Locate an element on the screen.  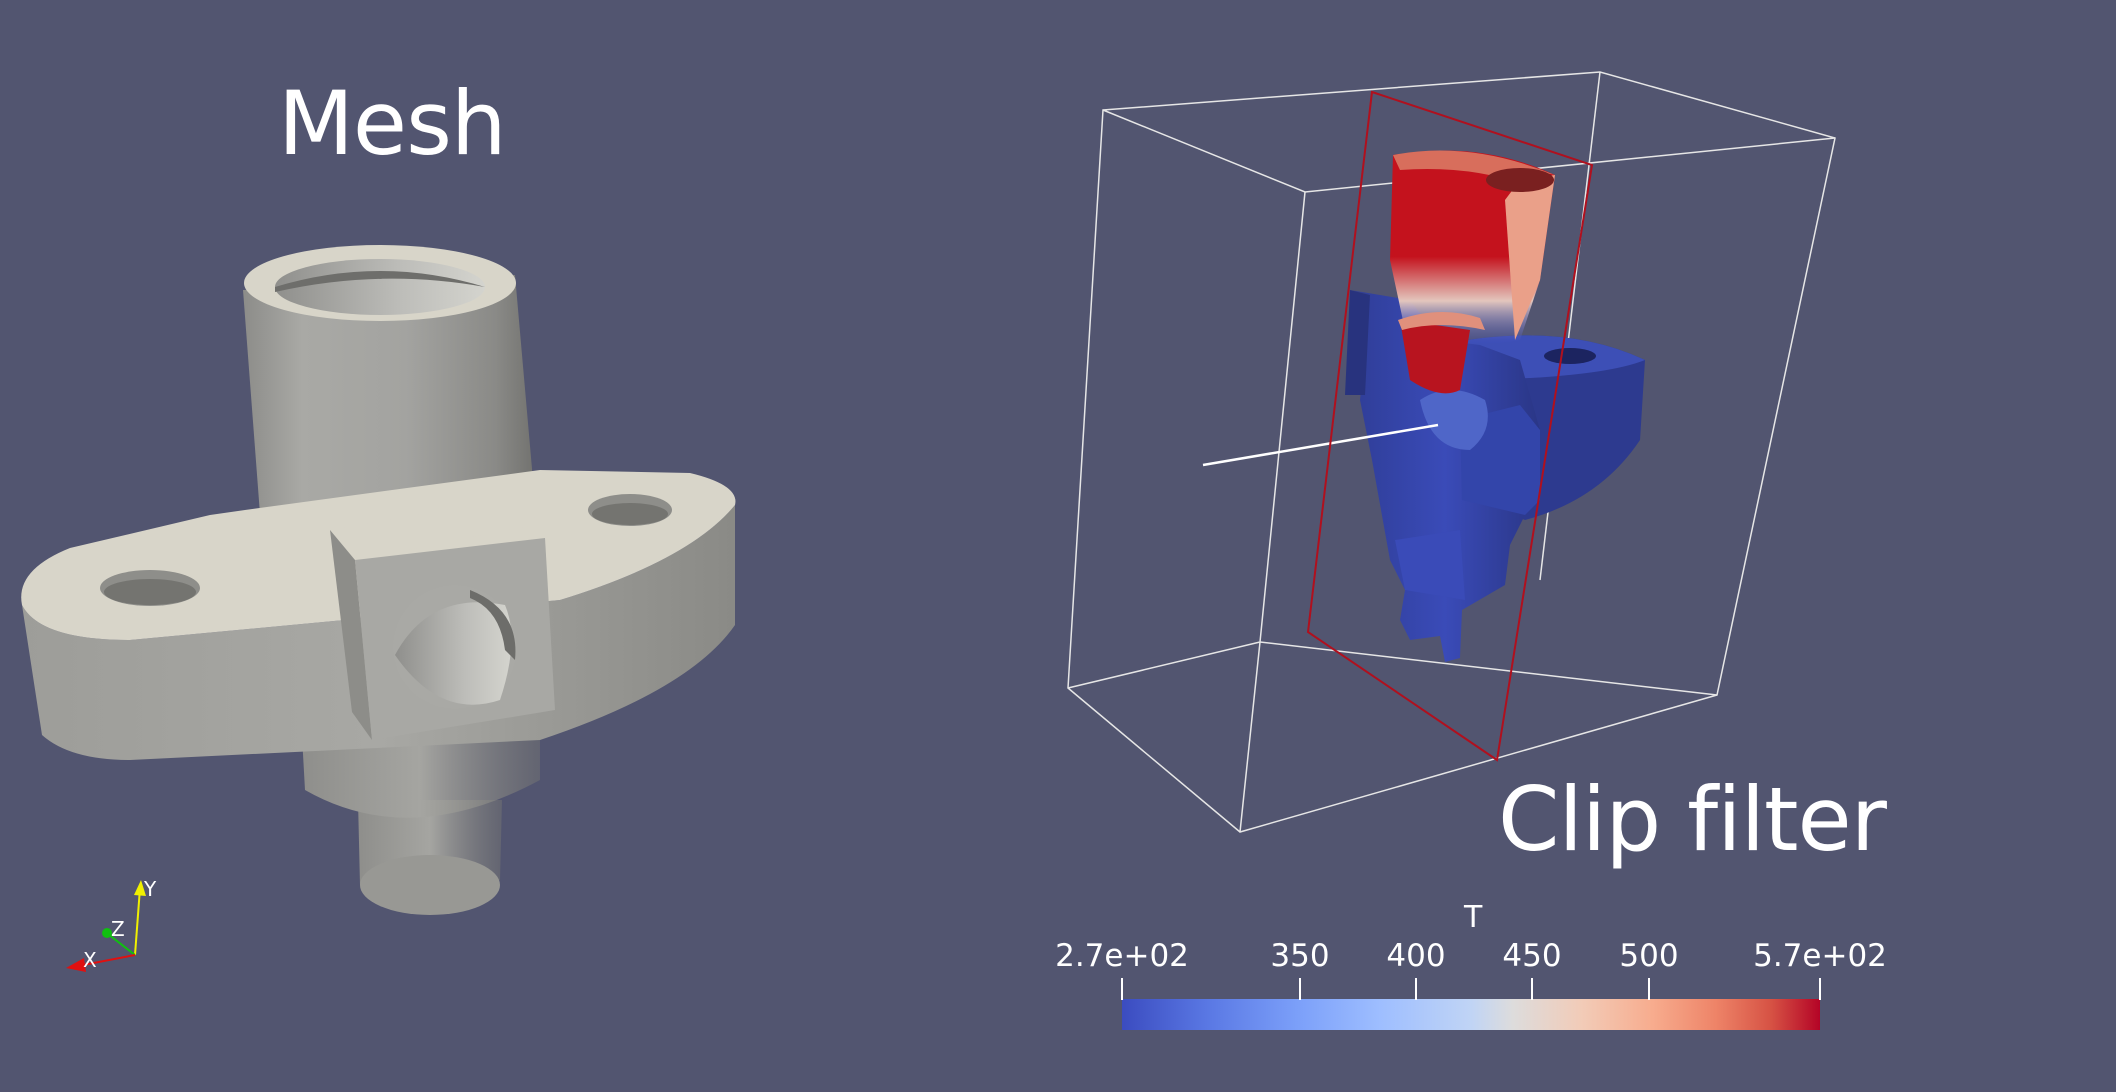
colorbar-tick-label: 400 is located at coordinates (1416, 956).